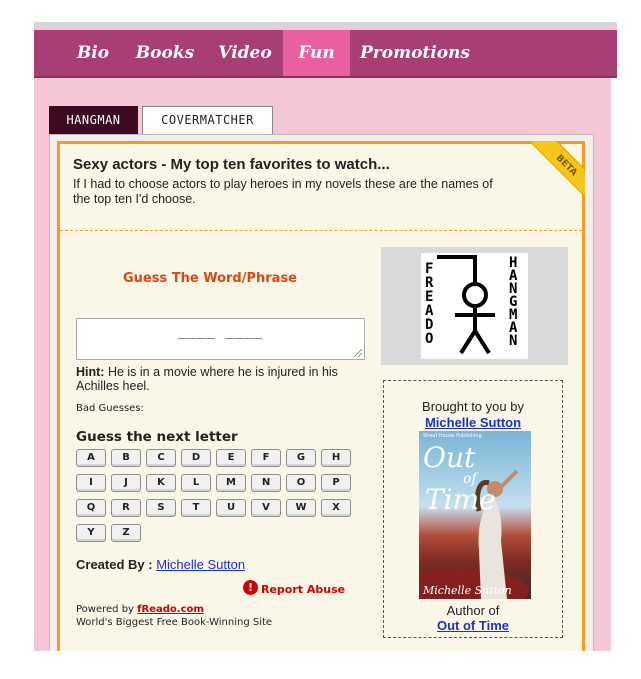 This screenshot has height=679, width=641. Describe the element at coordinates (336, 483) in the screenshot. I see `letter-button-p: P` at that location.